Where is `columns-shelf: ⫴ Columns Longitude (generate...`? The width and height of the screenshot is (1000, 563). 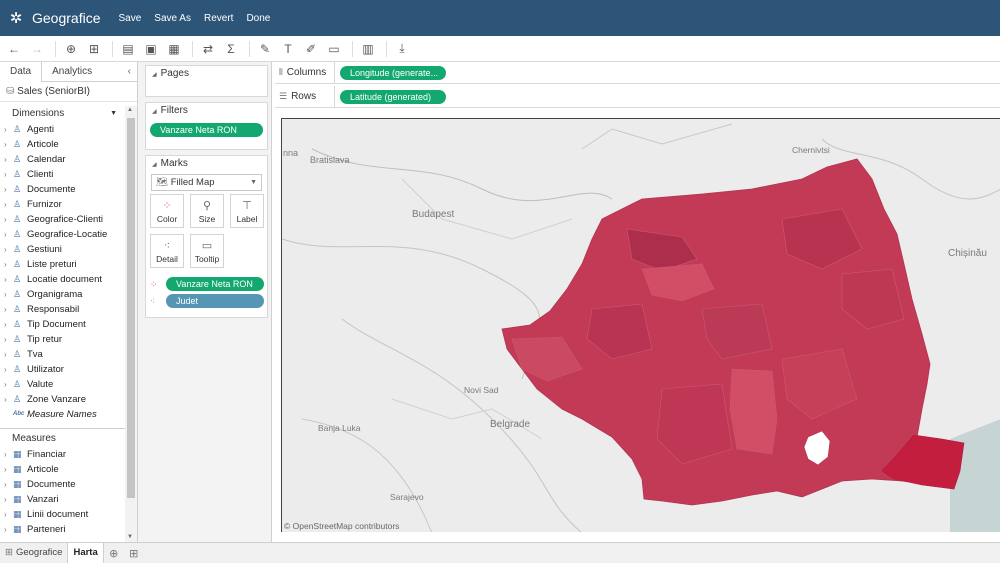 columns-shelf: ⫴ Columns Longitude (generate... is located at coordinates (637, 73).